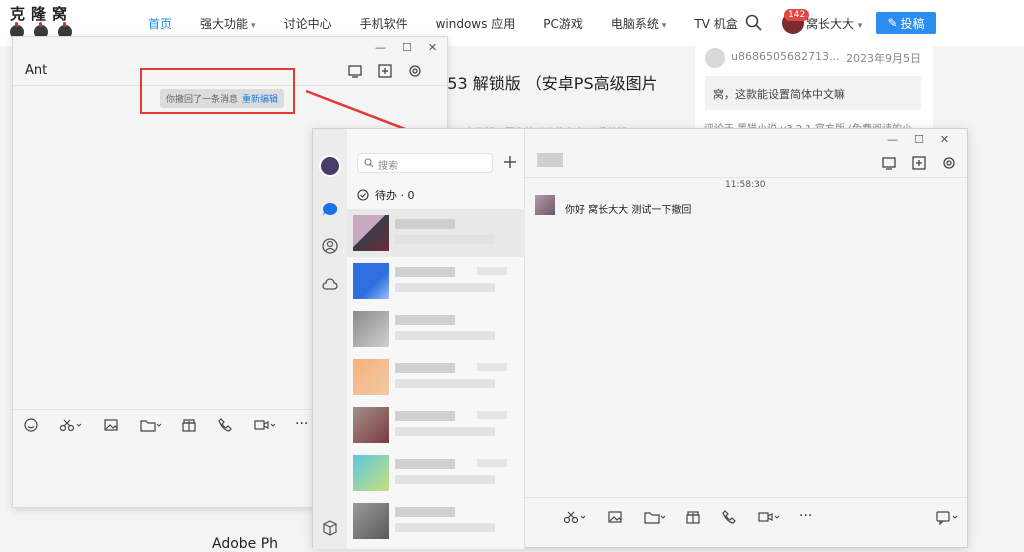 This screenshot has height=552, width=1024. Describe the element at coordinates (545, 205) in the screenshot. I see `sender-avatar` at that location.